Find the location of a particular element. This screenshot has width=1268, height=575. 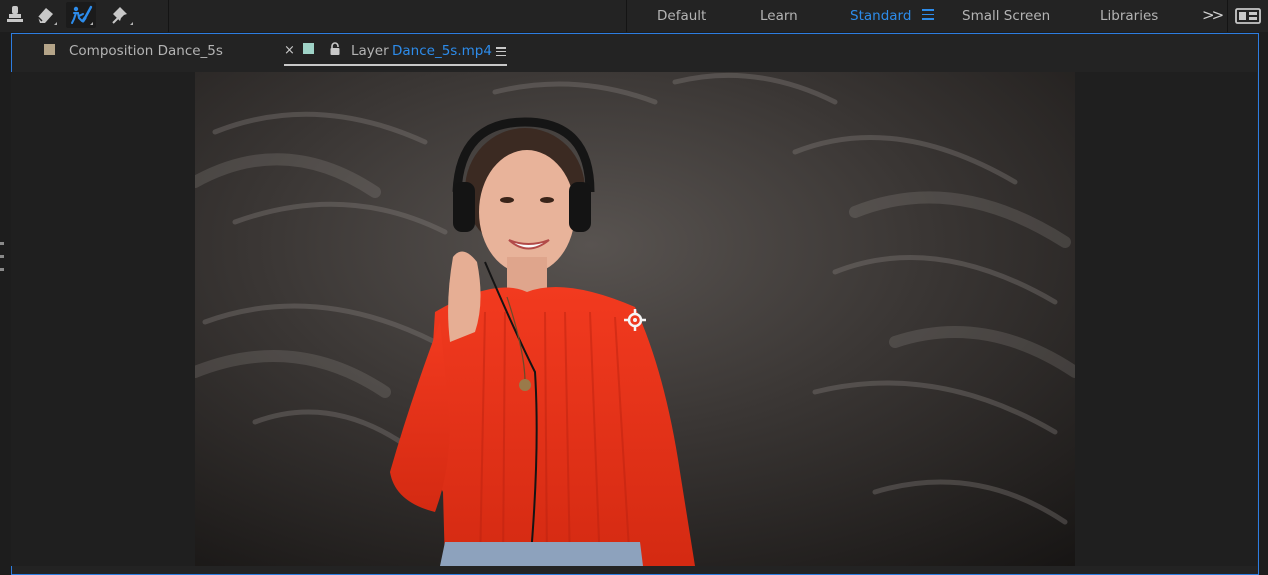

clone-stamp-icon is located at coordinates (15, 15).